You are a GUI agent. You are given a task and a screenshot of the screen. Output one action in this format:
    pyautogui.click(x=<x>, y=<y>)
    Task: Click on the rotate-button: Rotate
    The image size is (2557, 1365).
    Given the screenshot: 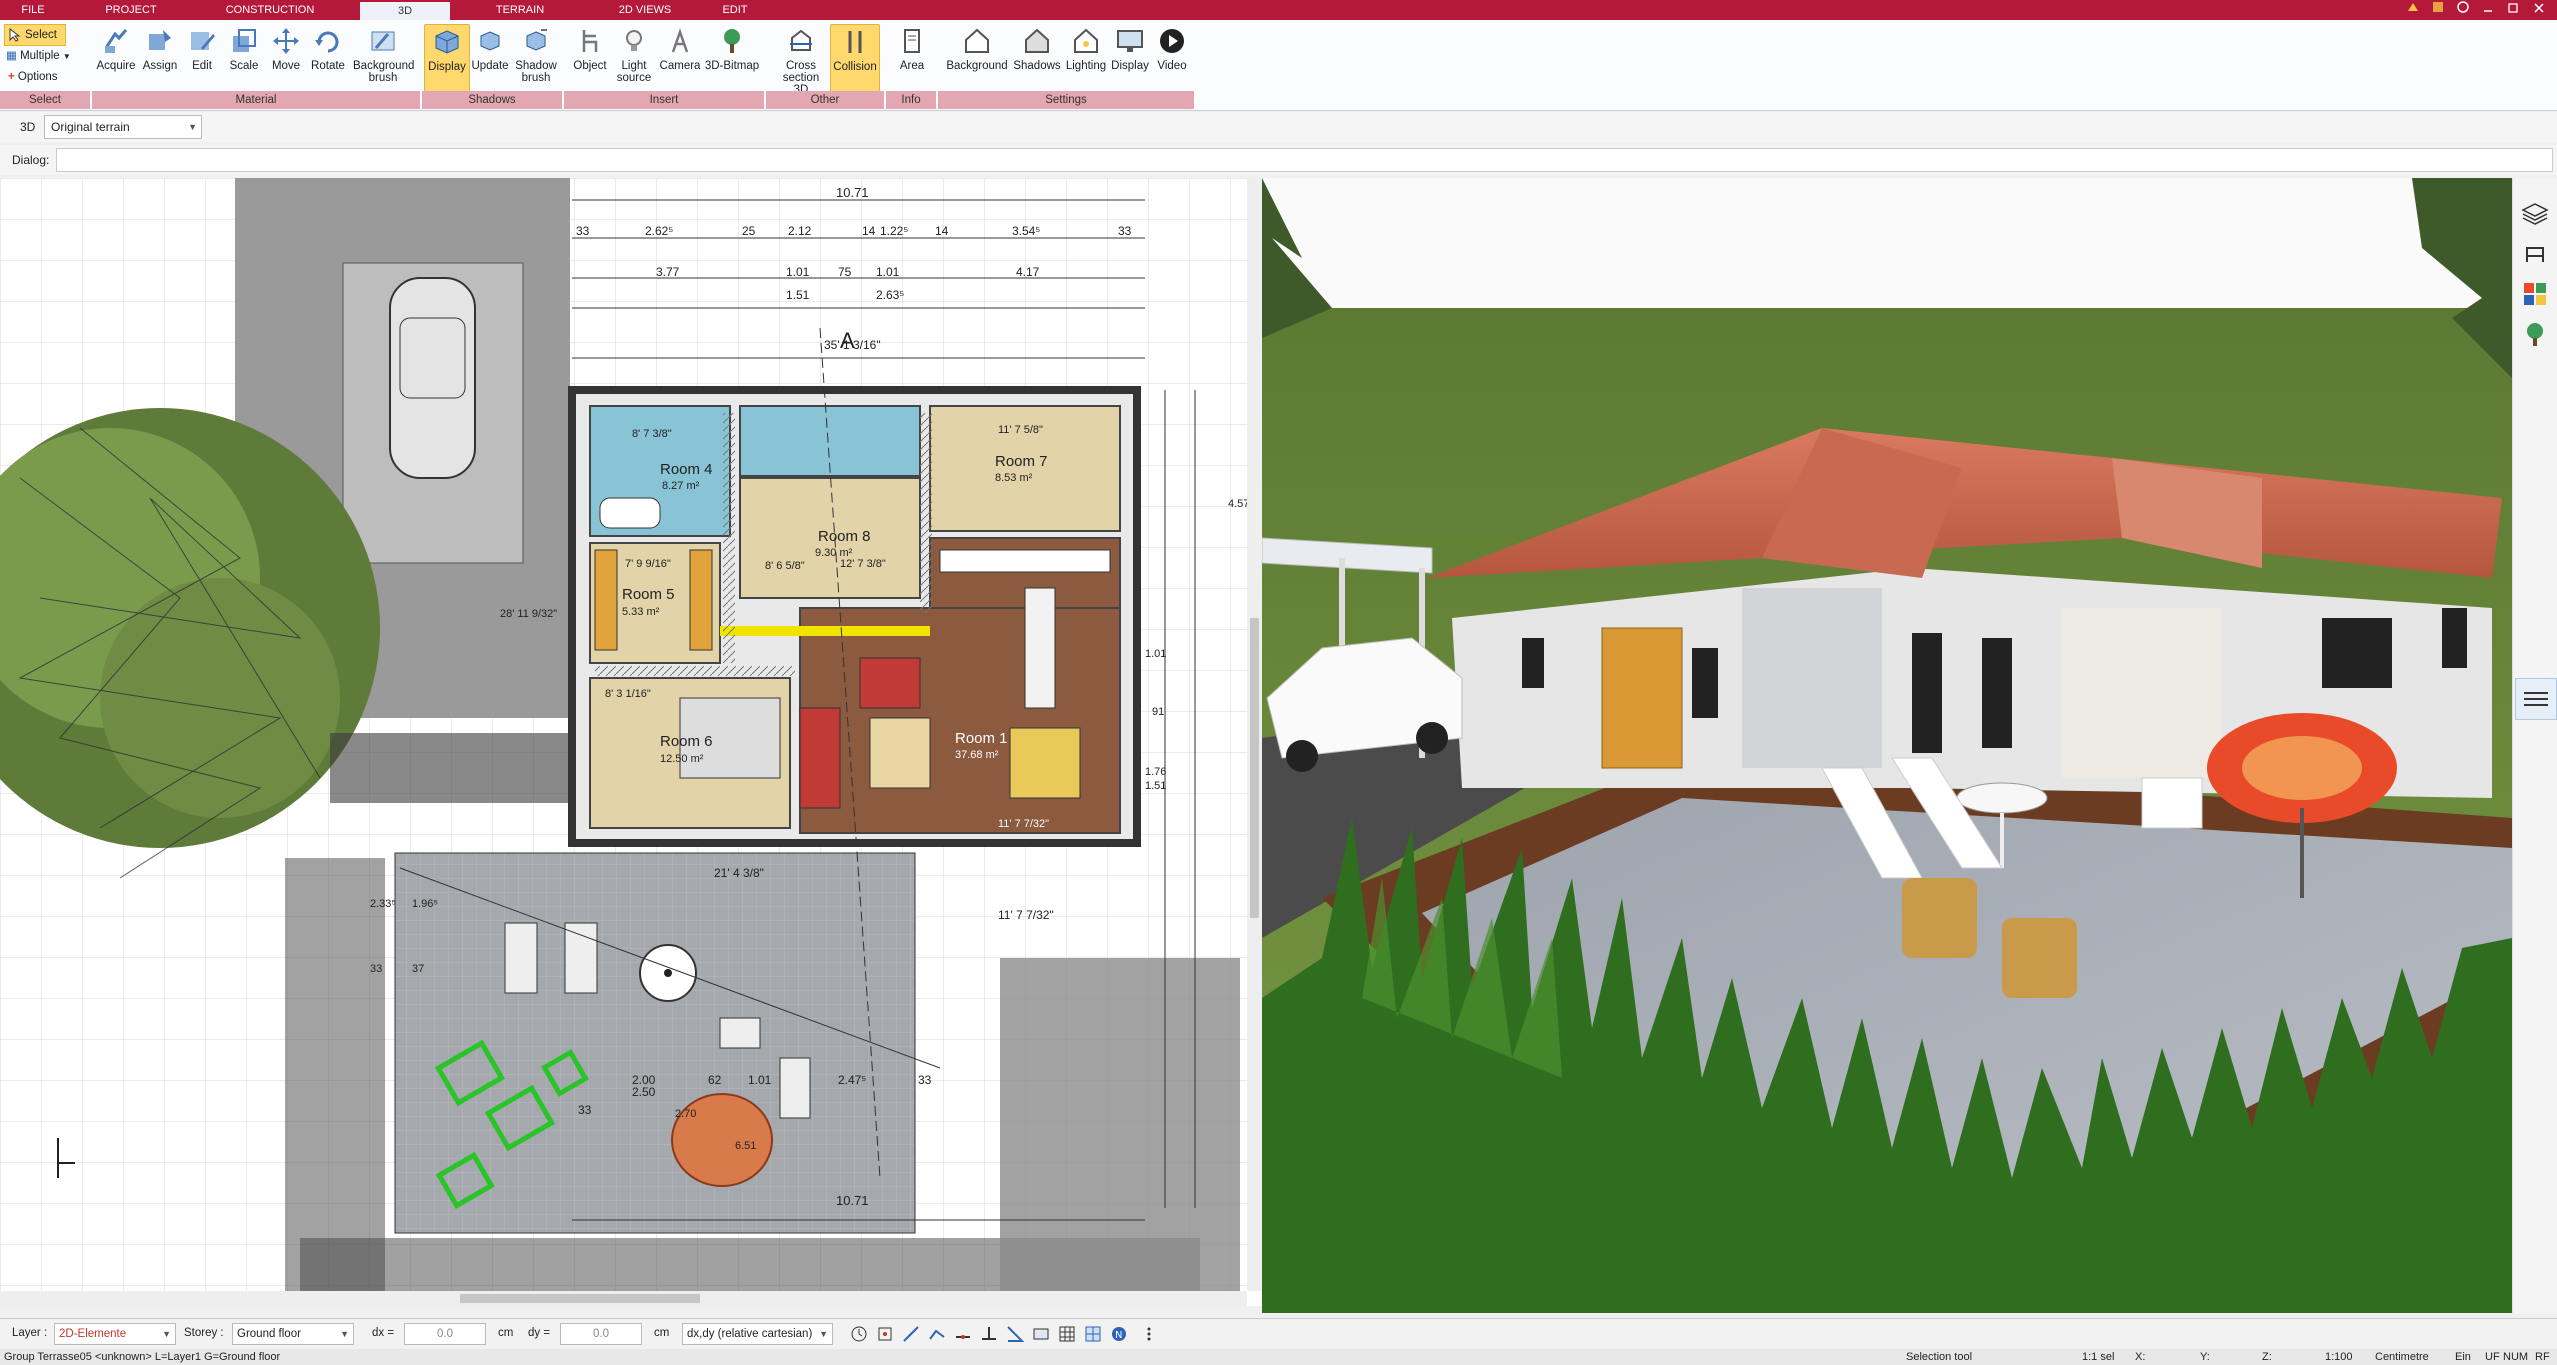 What is the action you would take?
    pyautogui.click(x=328, y=58)
    